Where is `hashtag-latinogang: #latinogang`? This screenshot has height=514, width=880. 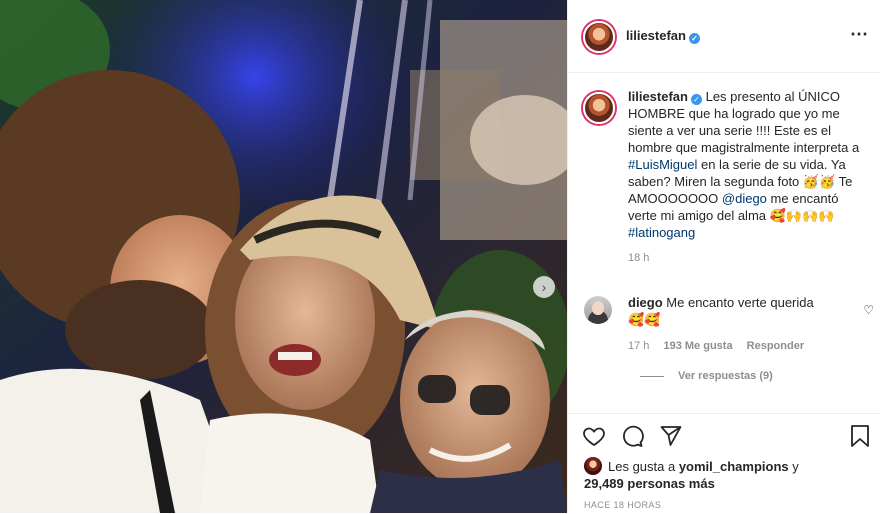 hashtag-latinogang: #latinogang is located at coordinates (661, 232).